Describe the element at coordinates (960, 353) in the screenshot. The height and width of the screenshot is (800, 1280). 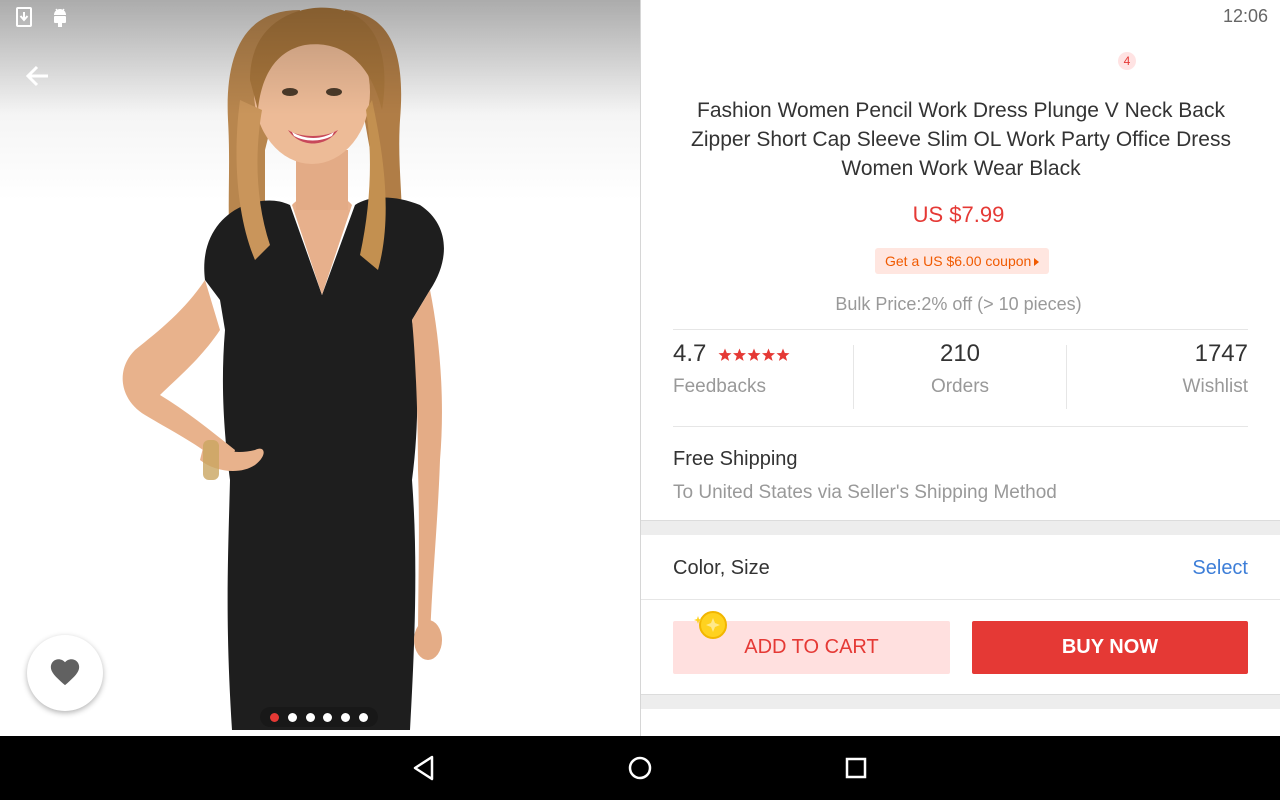
I see `orders-value: 210` at that location.